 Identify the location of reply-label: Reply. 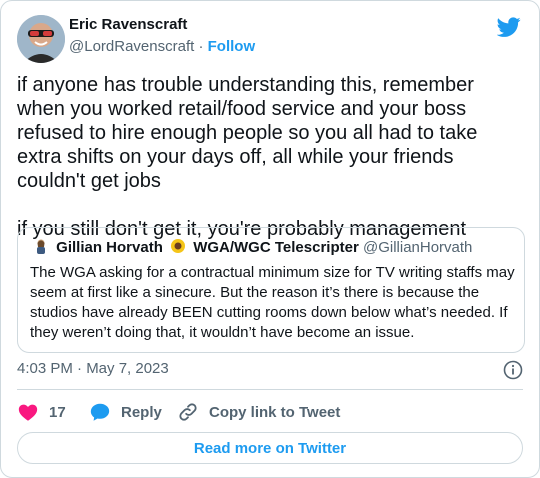
(141, 412).